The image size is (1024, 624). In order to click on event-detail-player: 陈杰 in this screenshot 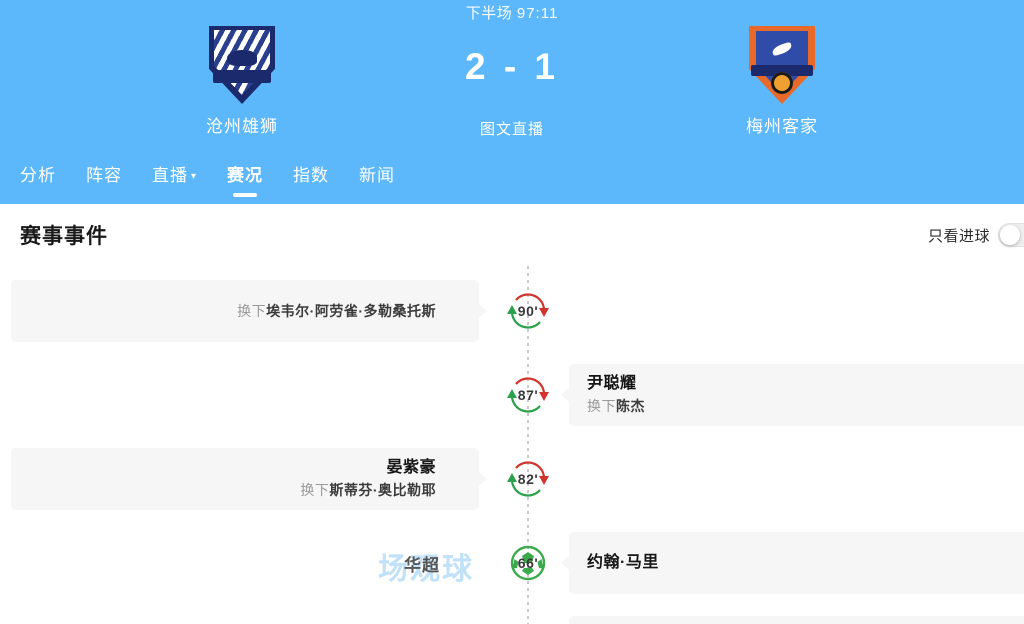, I will do `click(630, 406)`.